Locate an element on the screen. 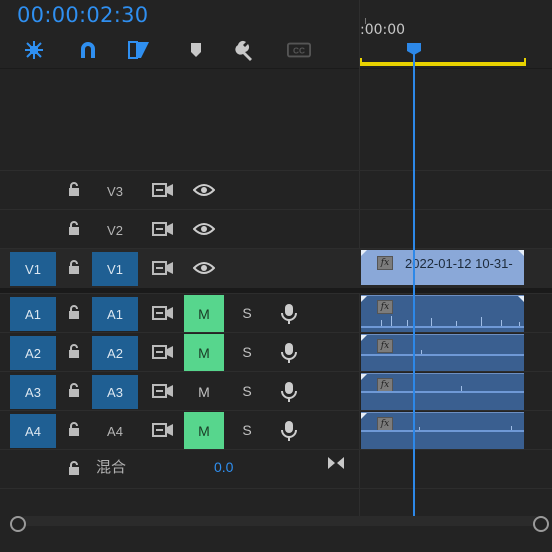 Image resolution: width=552 pixels, height=552 pixels. track-target-a3: A3 is located at coordinates (115, 392).